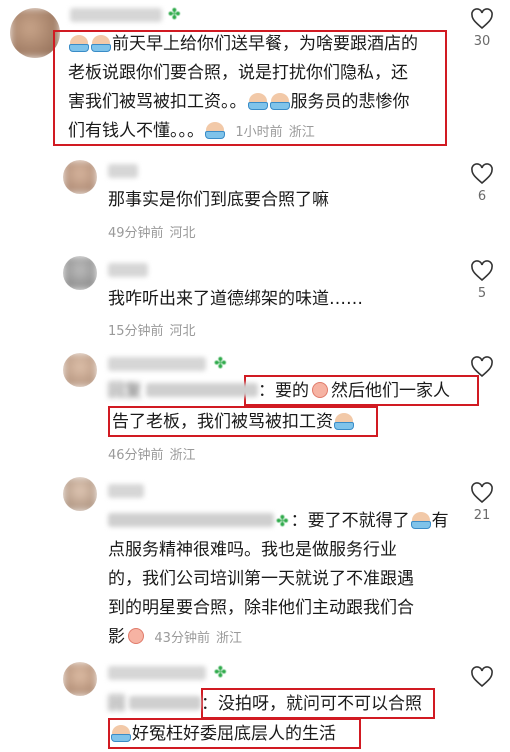  Describe the element at coordinates (239, 102) in the screenshot. I see `comment-text: 害我们被骂被扣工资。。 服务员的悲惨你` at that location.